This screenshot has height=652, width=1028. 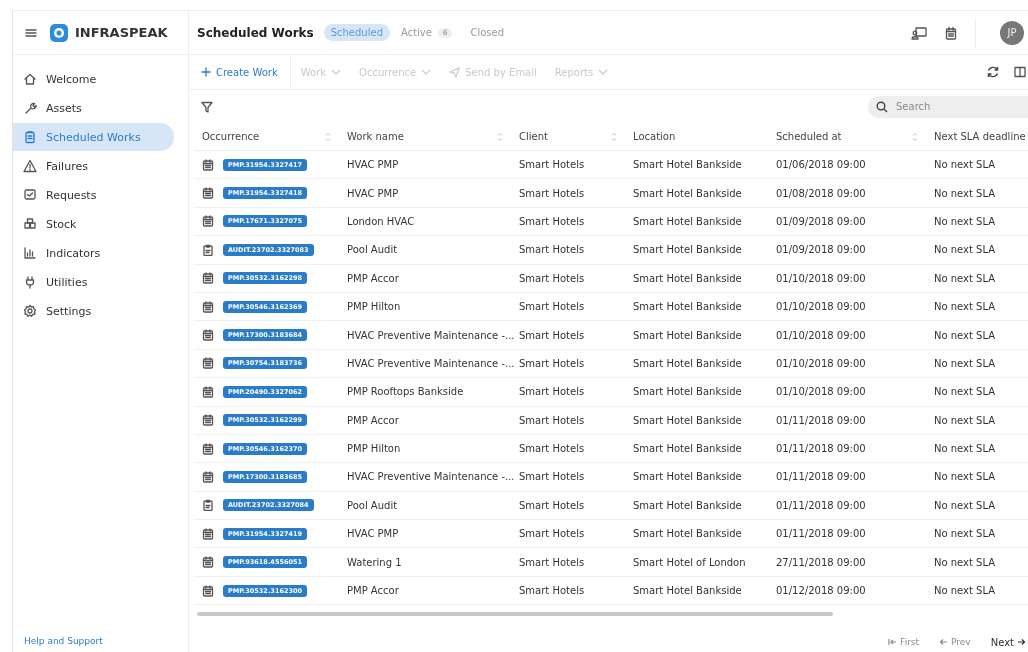 What do you see at coordinates (696, 136) in the screenshot?
I see `column-header: Location` at bounding box center [696, 136].